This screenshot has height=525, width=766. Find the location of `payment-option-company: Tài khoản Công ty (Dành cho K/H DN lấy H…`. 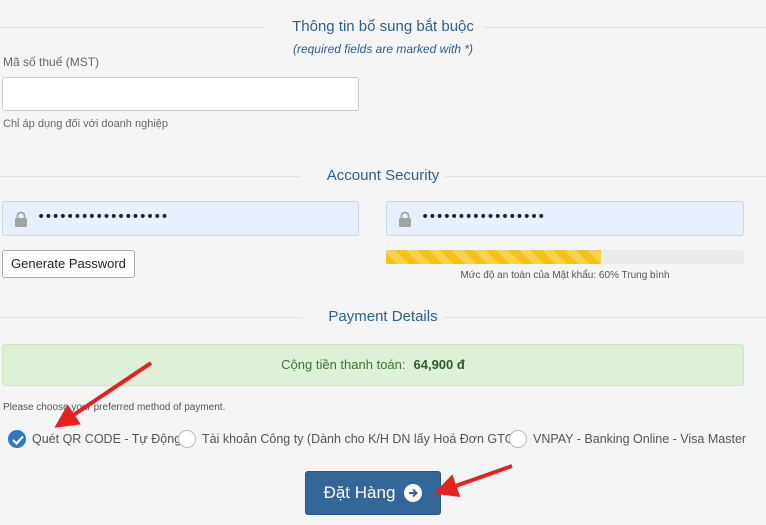

payment-option-company: Tài khoản Công ty (Dành cho K/H DN lấy H… is located at coordinates (352, 439).